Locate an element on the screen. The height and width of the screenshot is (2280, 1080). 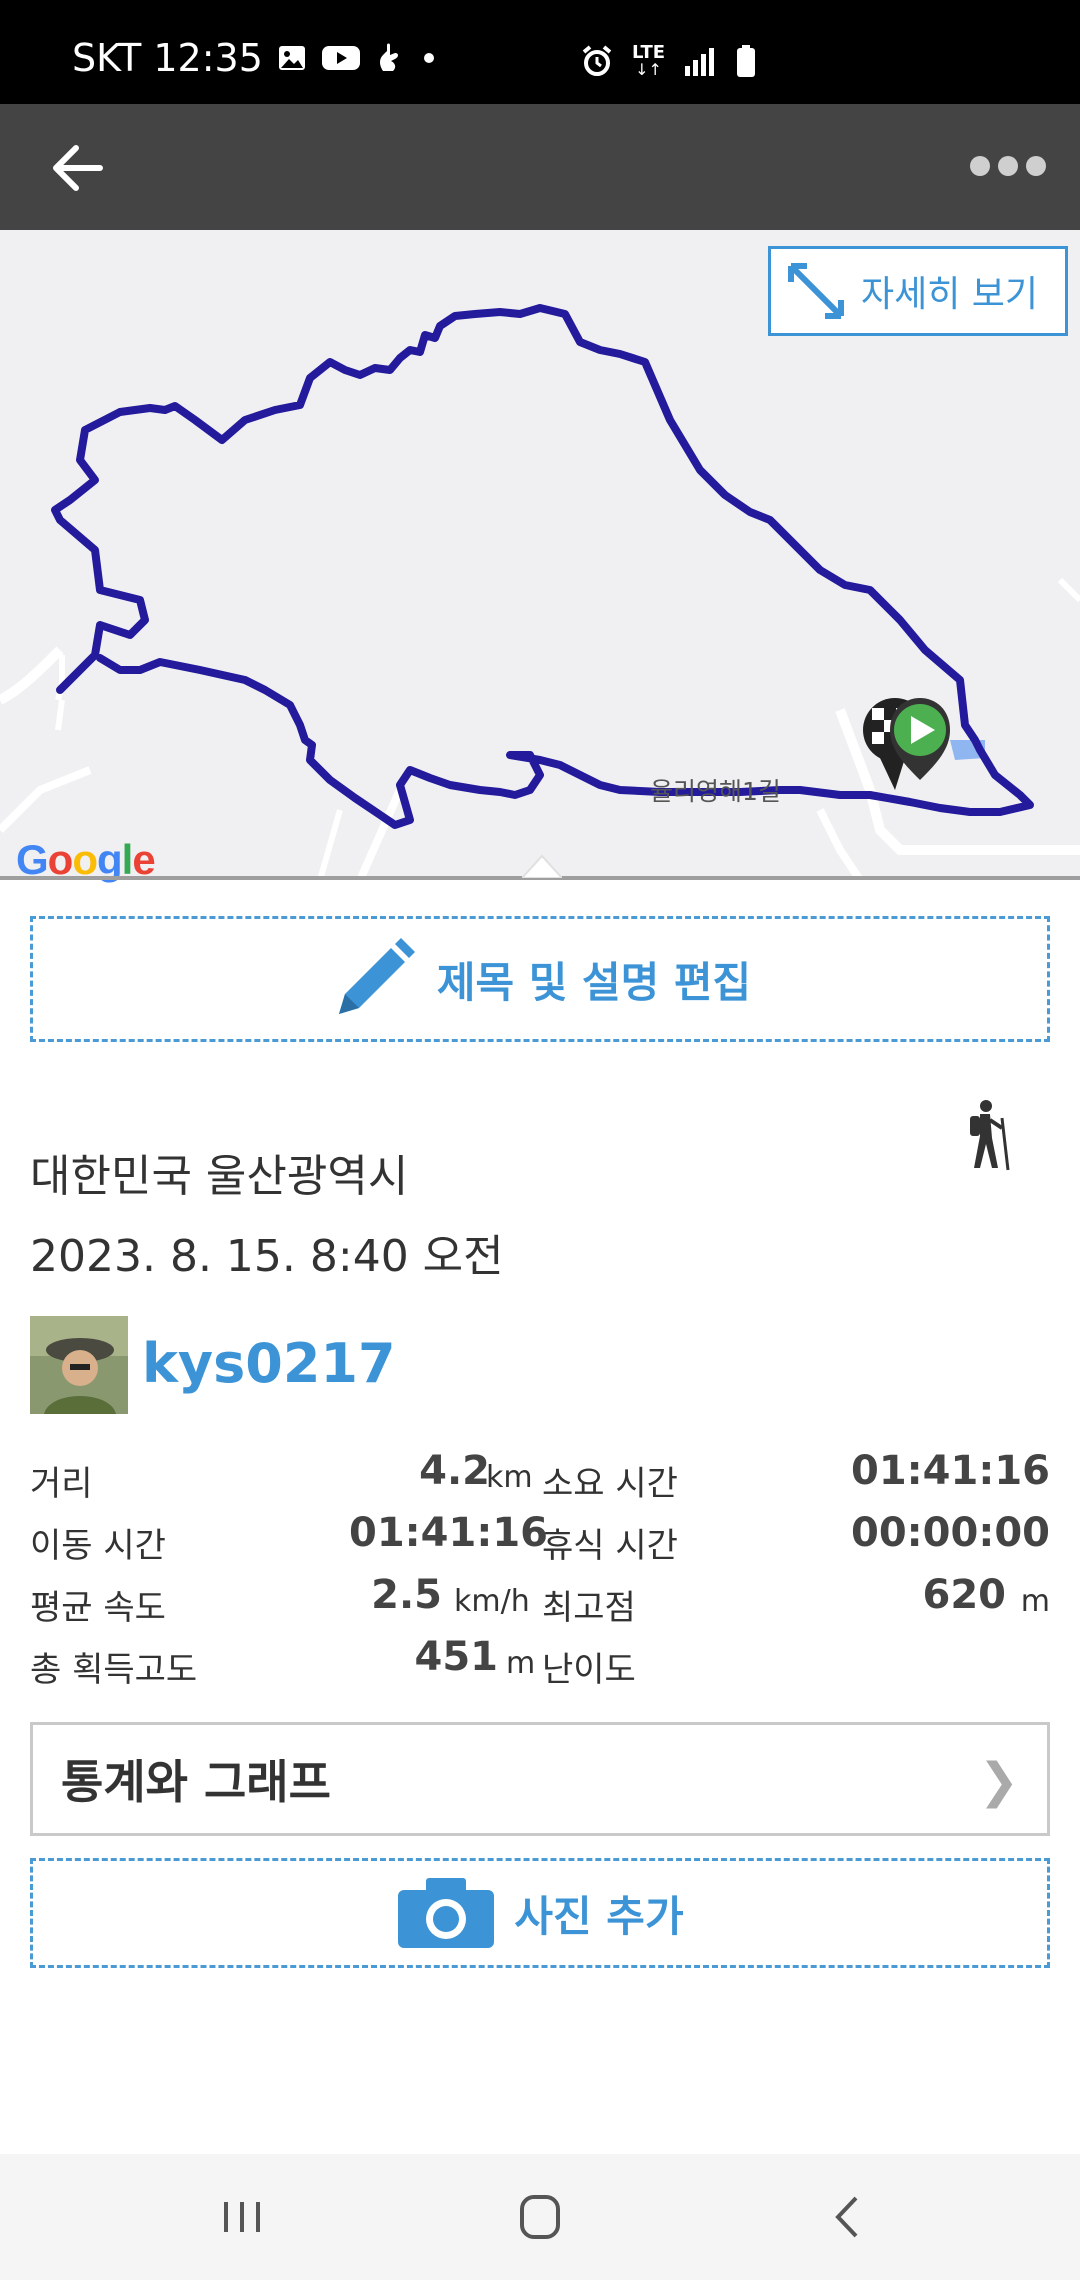
stat-value: 00:00:00 is located at coordinates (950, 1533).